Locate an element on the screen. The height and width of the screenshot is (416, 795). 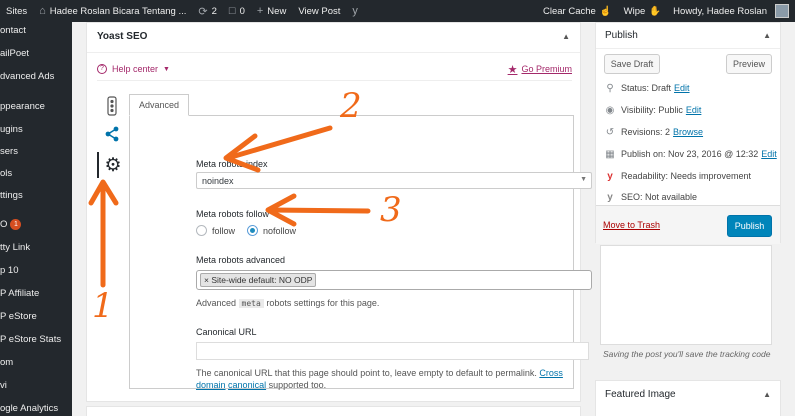
annotation-number-2: 2 is located at coordinates (351, 106).